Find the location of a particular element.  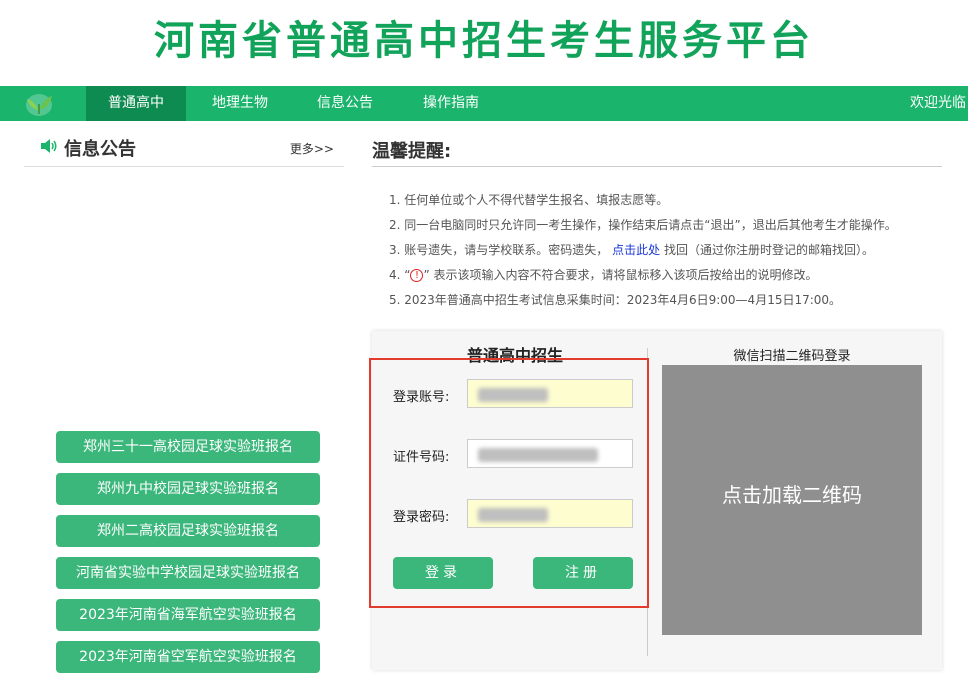

password-input is located at coordinates (550, 513).